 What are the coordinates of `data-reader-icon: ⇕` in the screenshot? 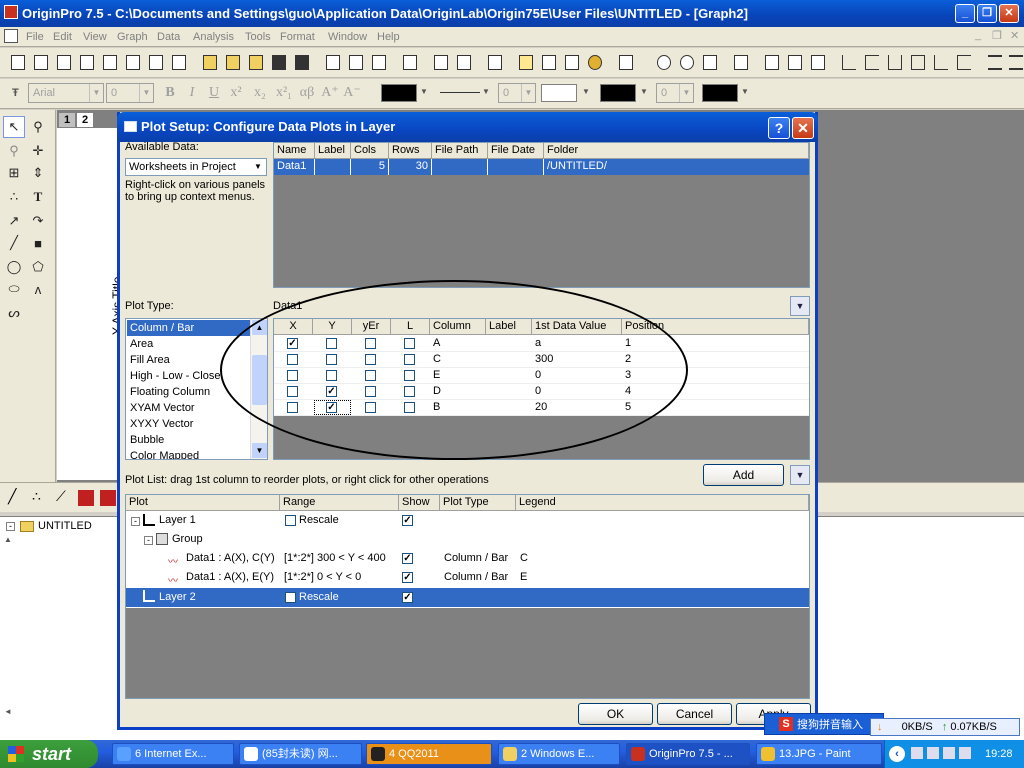 It's located at (38, 173).